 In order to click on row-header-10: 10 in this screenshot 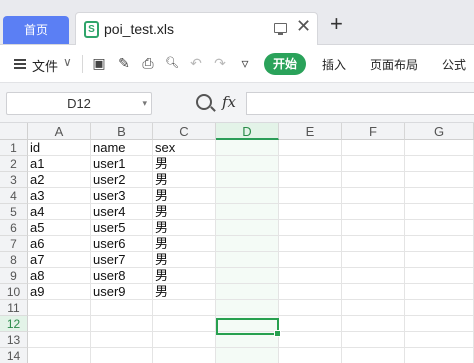, I will do `click(14, 292)`.